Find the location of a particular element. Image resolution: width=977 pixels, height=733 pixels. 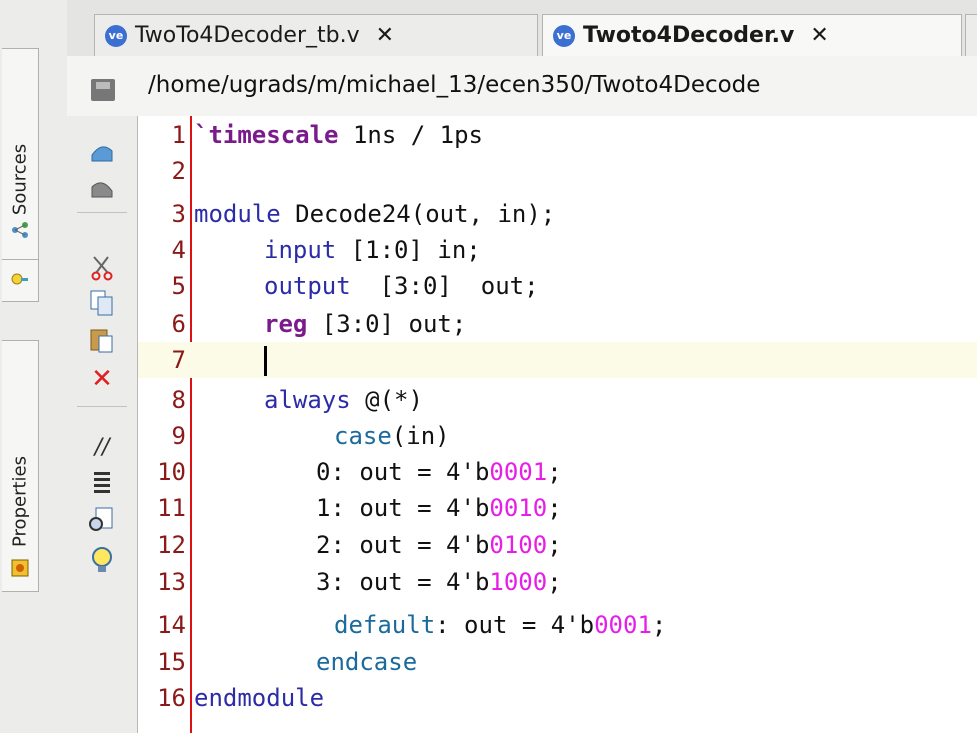

indent-icon is located at coordinates (102, 483).